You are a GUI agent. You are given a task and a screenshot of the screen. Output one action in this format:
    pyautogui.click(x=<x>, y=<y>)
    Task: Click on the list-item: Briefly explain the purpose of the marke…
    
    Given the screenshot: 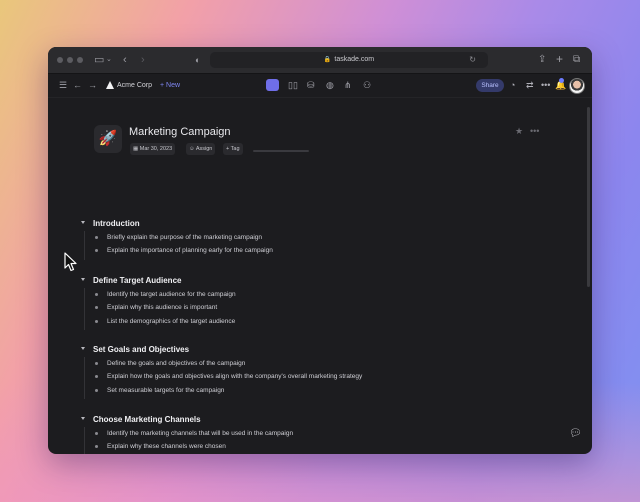 What is the action you would take?
    pyautogui.click(x=321, y=237)
    